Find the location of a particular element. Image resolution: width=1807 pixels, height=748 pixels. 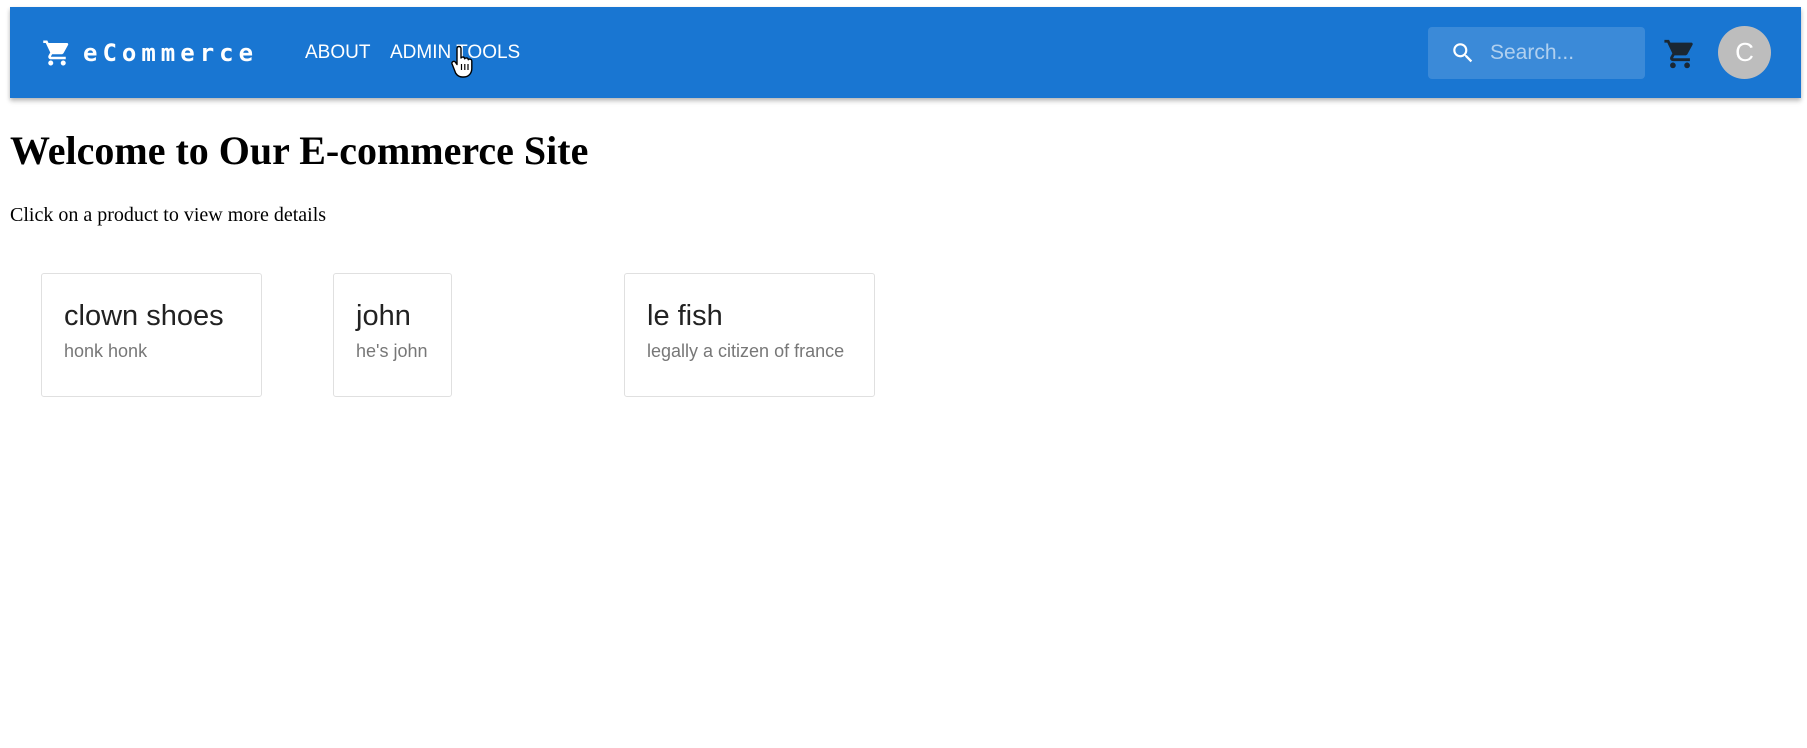

search-box is located at coordinates (1536, 53).